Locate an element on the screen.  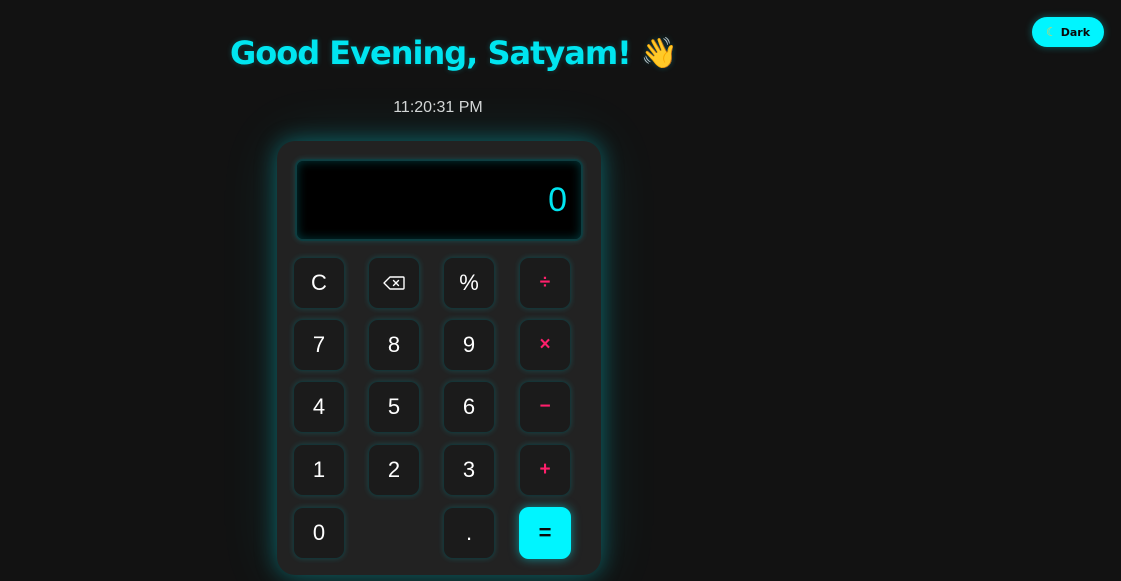
multiply-button: × is located at coordinates (545, 345).